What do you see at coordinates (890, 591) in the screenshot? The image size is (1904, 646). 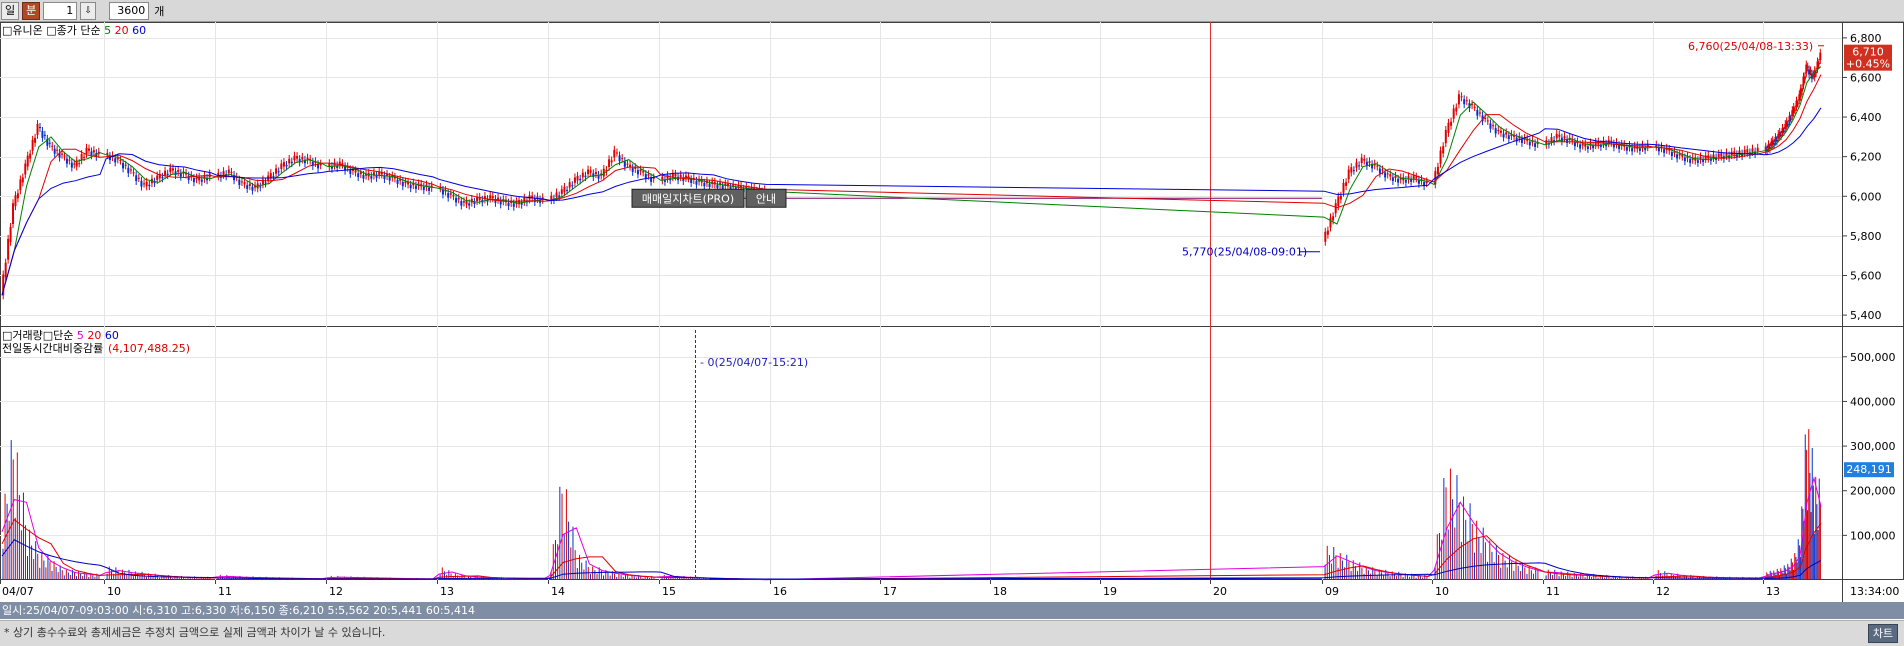 I see `x-tick-label: 17` at bounding box center [890, 591].